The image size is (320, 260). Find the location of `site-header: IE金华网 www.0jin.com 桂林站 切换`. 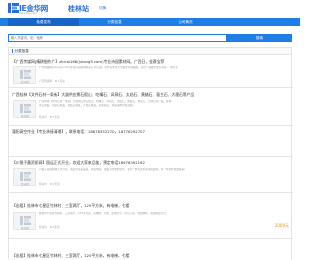

site-header: IE金华网 www.0jin.com 桂林站 切换 is located at coordinates (150, 9).